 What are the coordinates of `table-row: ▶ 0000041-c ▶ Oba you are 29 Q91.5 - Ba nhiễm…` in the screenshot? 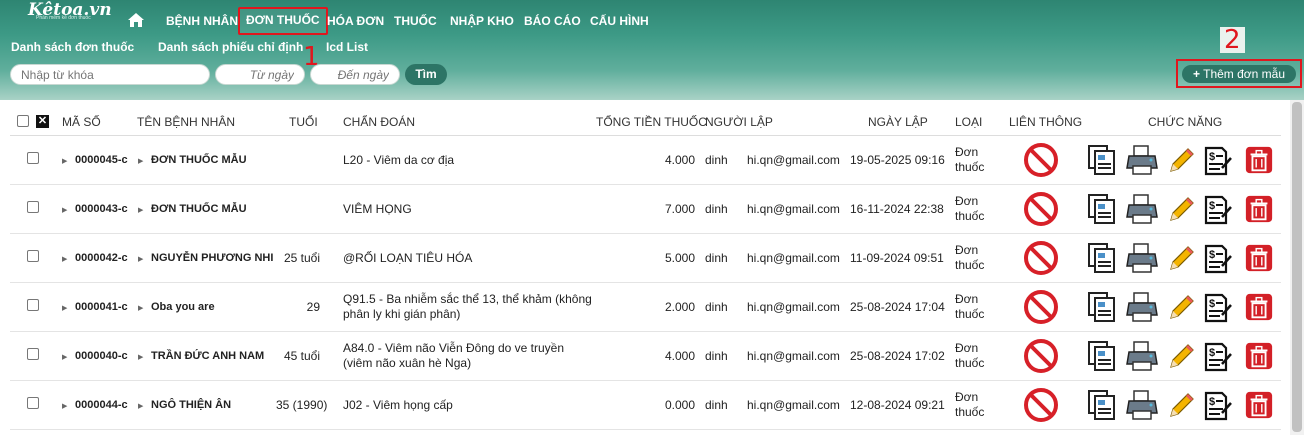 It's located at (645, 307).